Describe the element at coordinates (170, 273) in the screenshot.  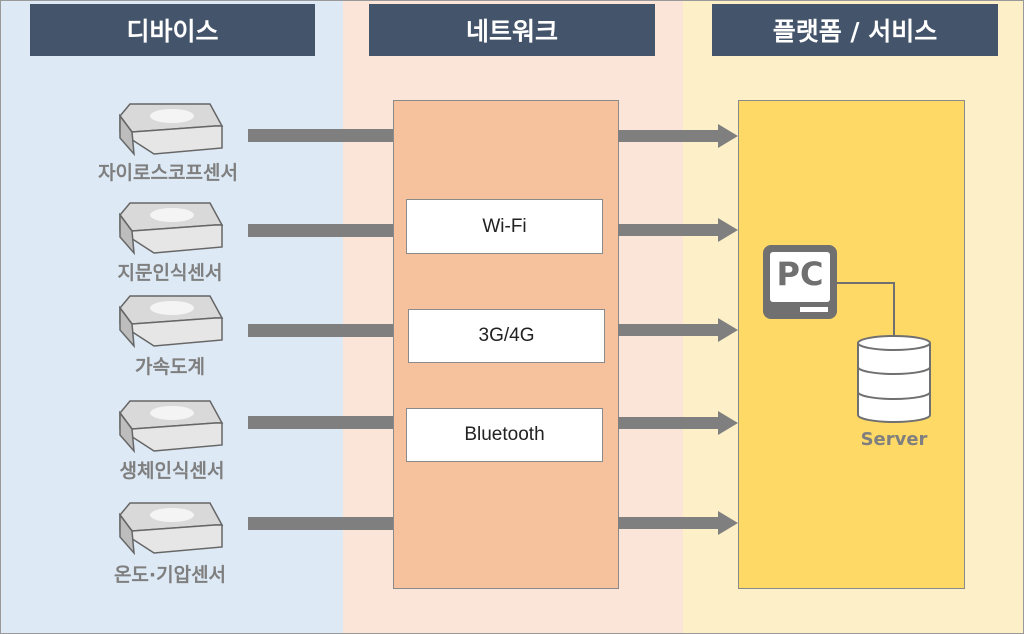
I see `device-label-2: 지문인식센서` at that location.